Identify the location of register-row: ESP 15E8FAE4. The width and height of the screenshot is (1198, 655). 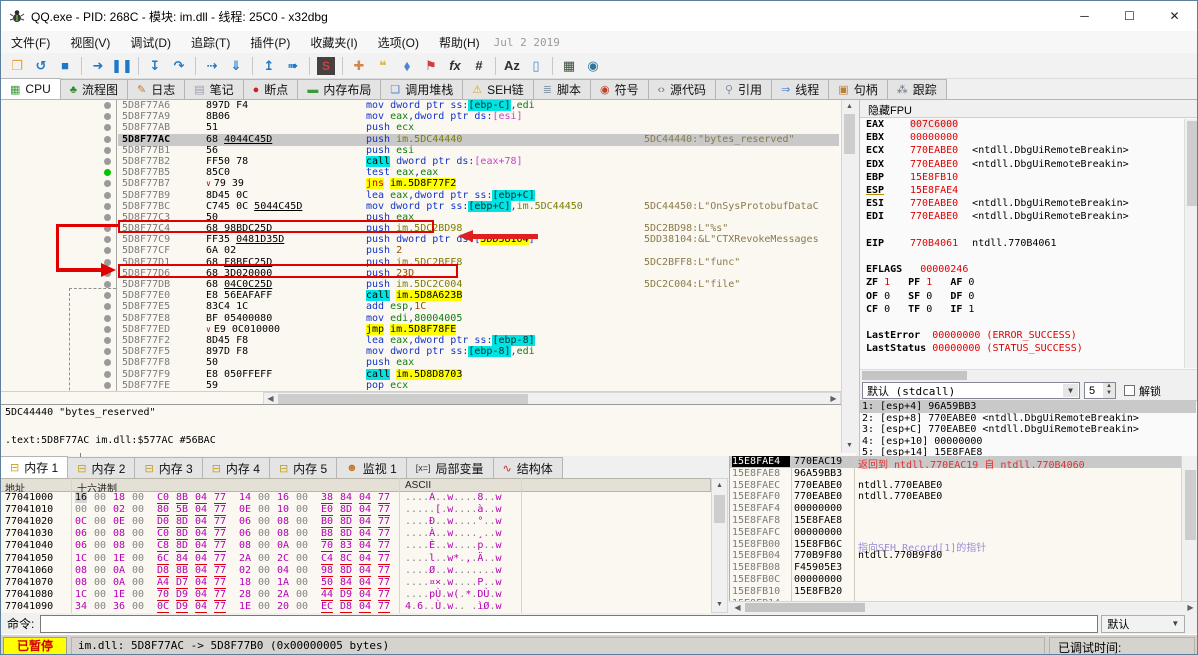
(1024, 191).